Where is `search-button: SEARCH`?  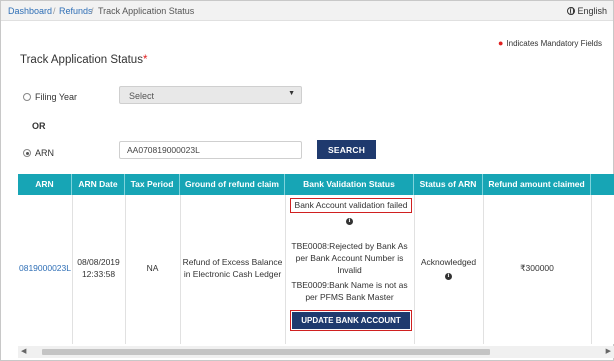
search-button: SEARCH is located at coordinates (346, 149).